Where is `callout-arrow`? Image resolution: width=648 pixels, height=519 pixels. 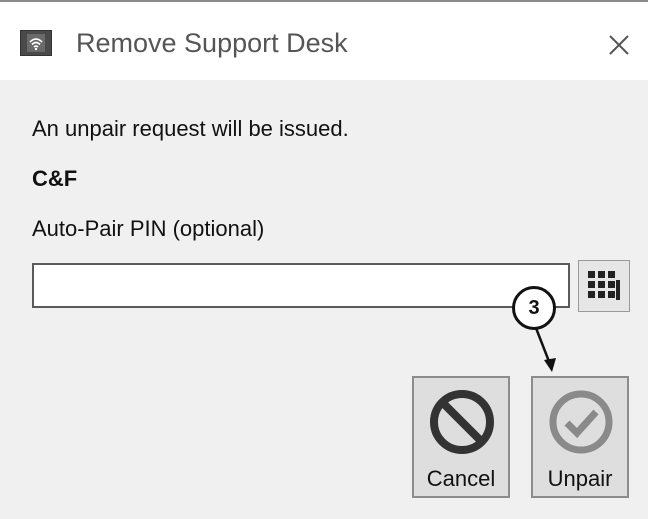
callout-arrow is located at coordinates (545, 350).